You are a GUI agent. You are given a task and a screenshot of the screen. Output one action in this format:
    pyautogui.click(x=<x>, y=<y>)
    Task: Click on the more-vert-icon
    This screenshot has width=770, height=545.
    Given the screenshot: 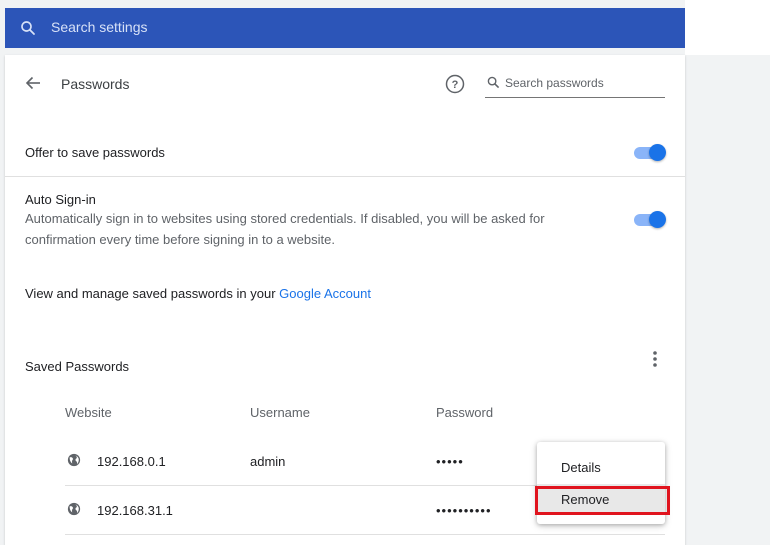 What is the action you would take?
    pyautogui.click(x=655, y=359)
    